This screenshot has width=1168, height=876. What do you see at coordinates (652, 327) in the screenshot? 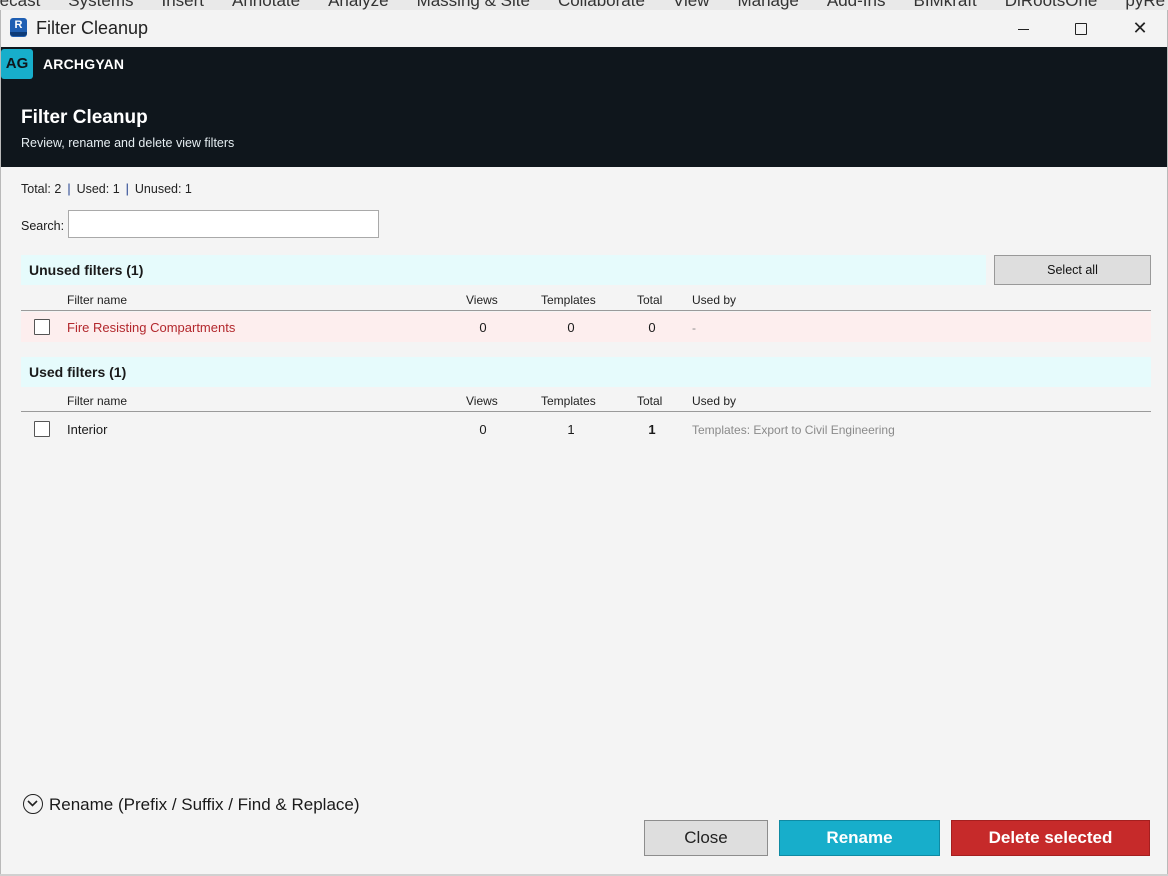
I see `total-count: 0` at bounding box center [652, 327].